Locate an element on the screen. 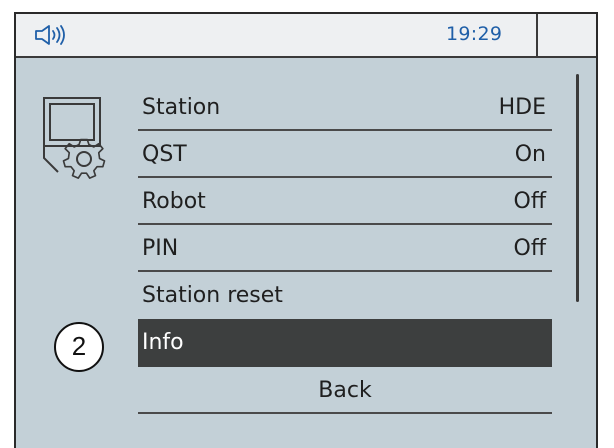  menu-item-back: Back is located at coordinates (345, 390).